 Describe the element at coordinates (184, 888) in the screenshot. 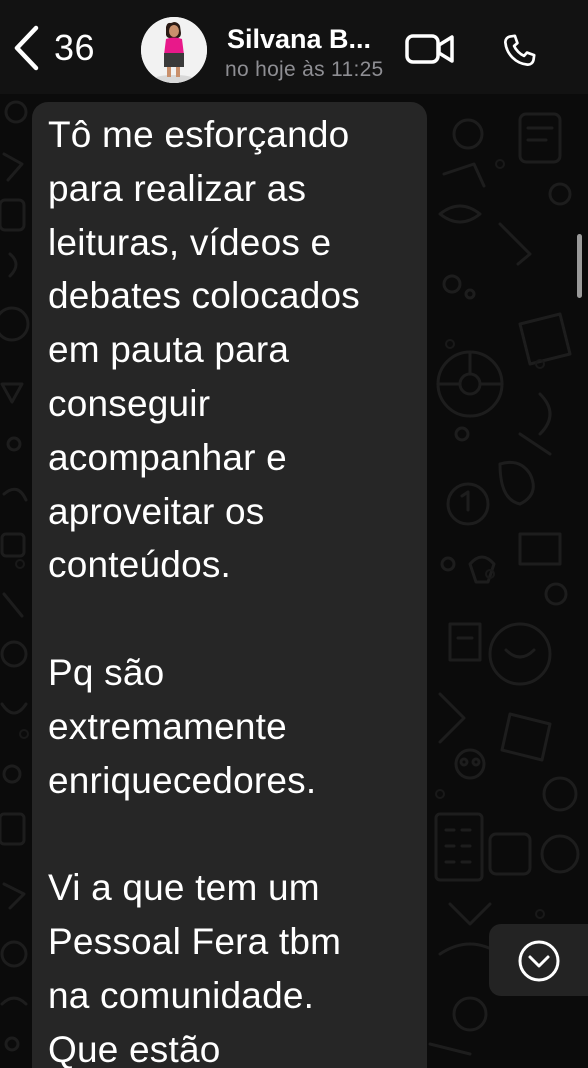

I see `message-line: Vi a que tem um` at that location.